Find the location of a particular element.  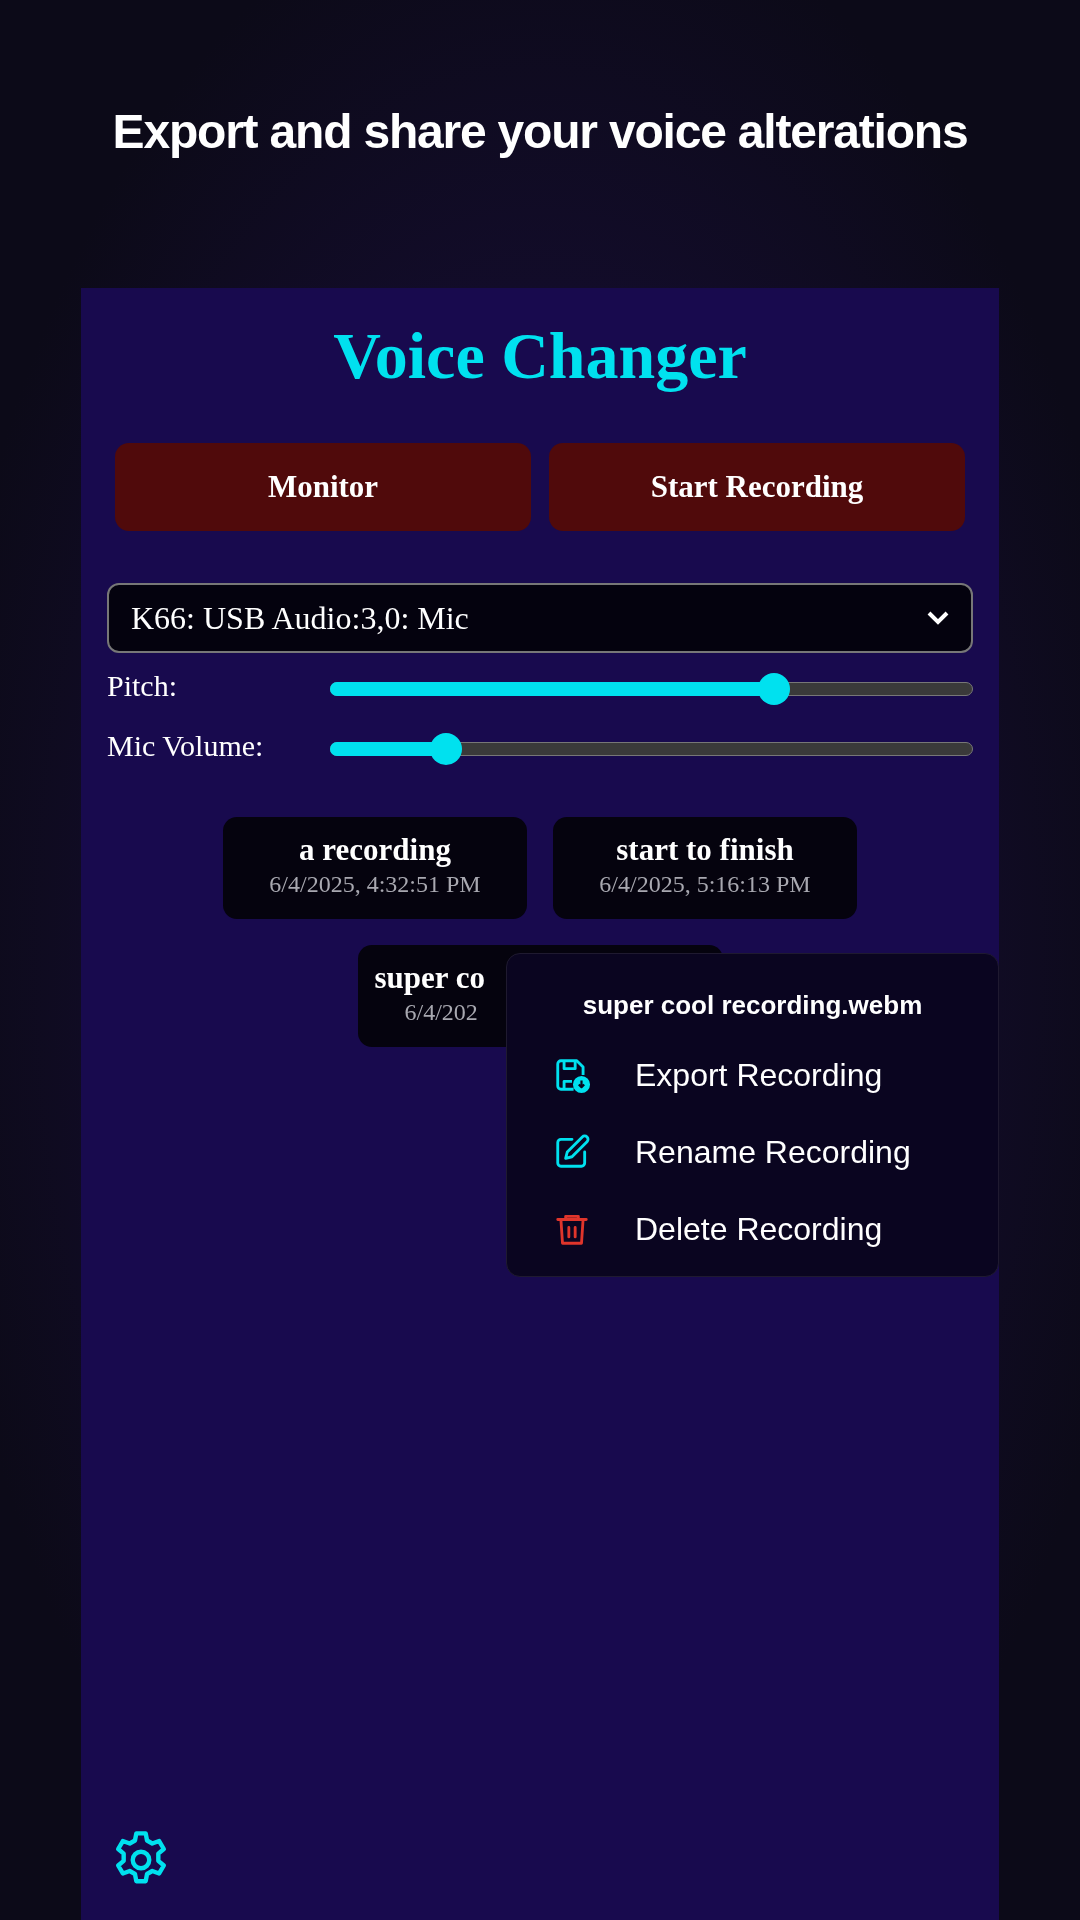

recording-card: a recording 6/4/2025, 4:32:51 PM is located at coordinates (375, 868).